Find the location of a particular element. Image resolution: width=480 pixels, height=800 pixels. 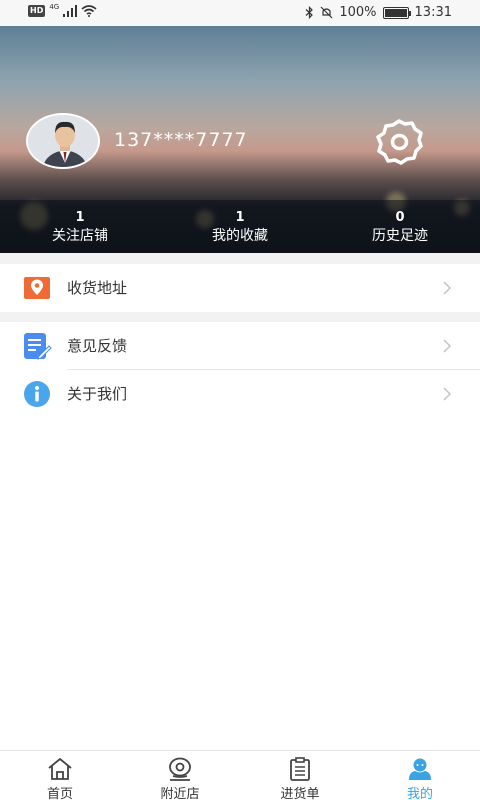

menu-group-misc: 意见反馈 关于我们 is located at coordinates (240, 370).